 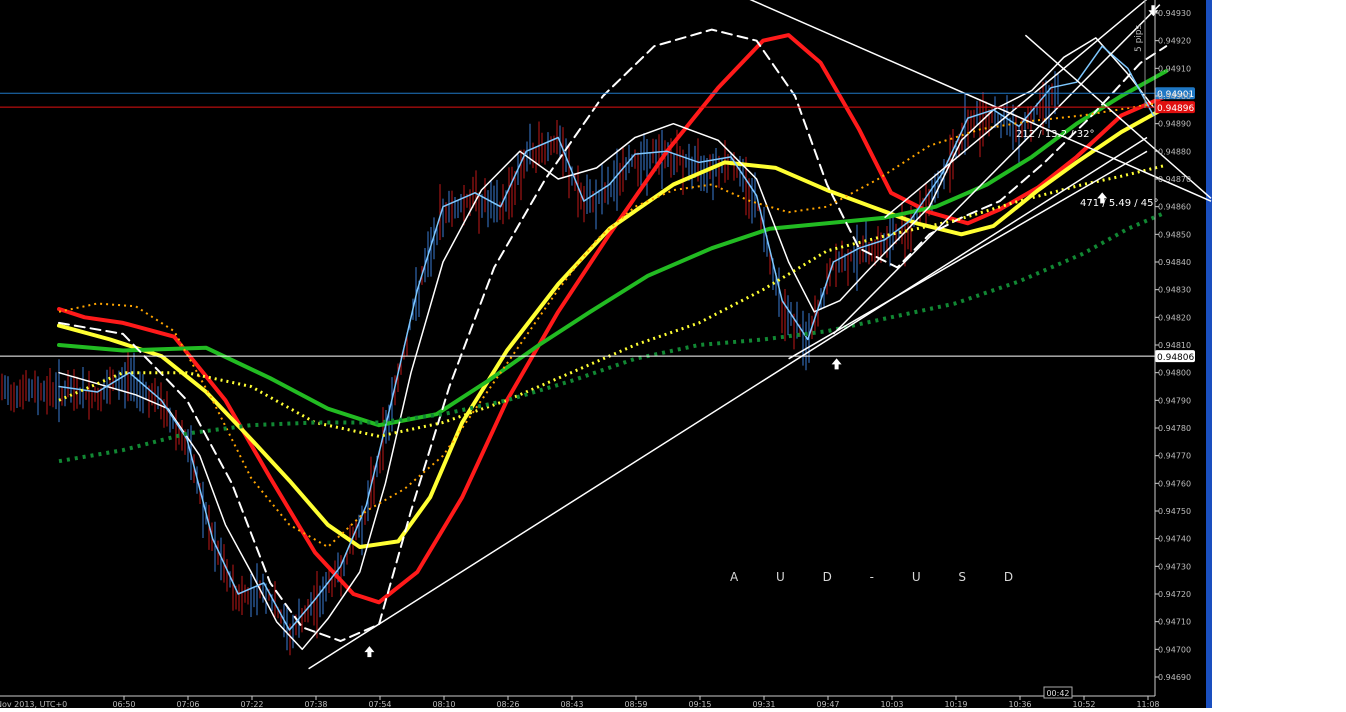 What do you see at coordinates (379, 704) in the screenshot?
I see `x-tick-label: 07:54` at bounding box center [379, 704].